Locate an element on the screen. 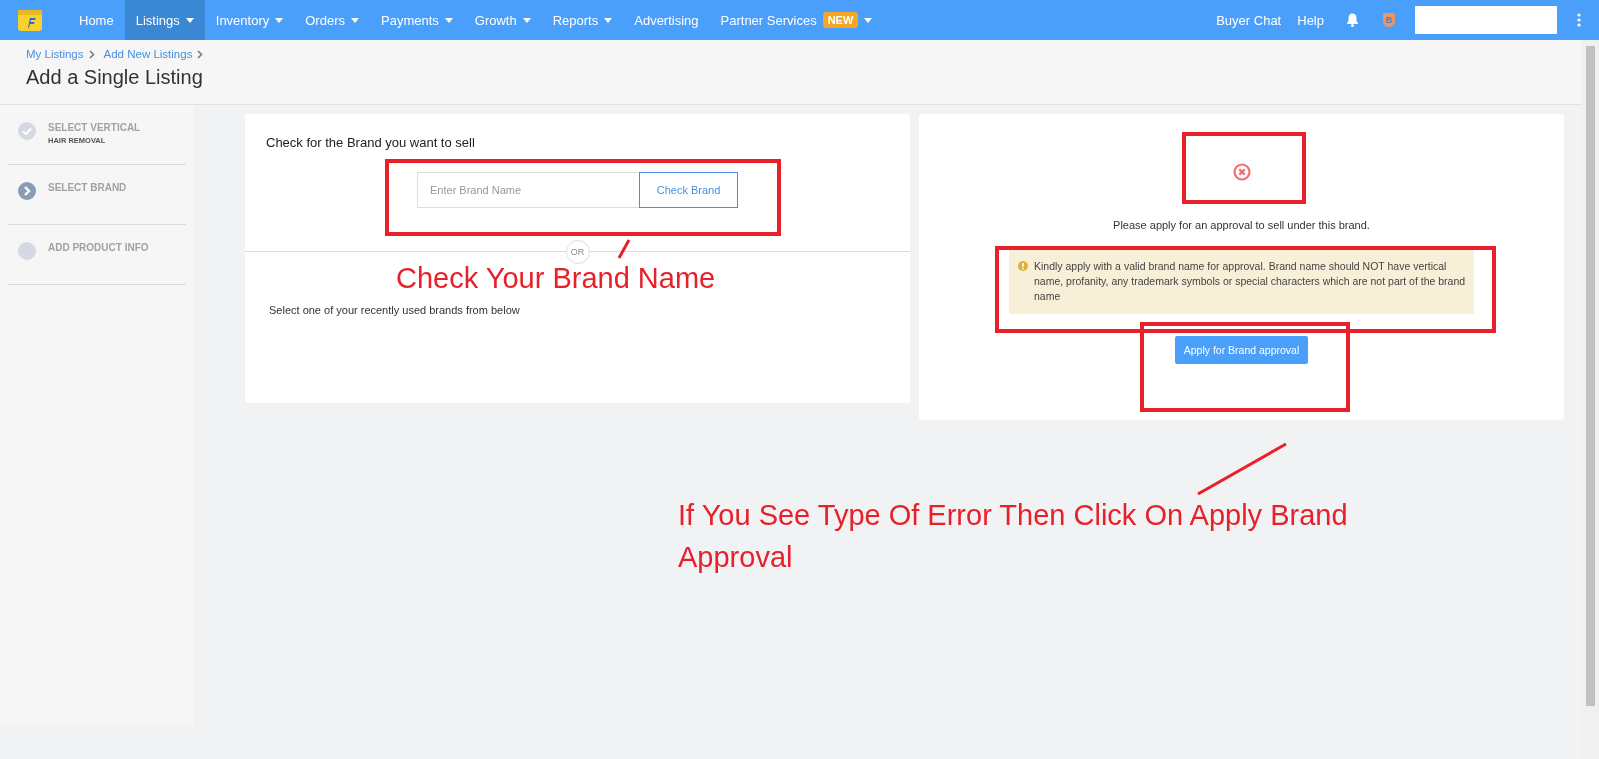 The width and height of the screenshot is (1599, 759). nav-link: Help is located at coordinates (1310, 20).